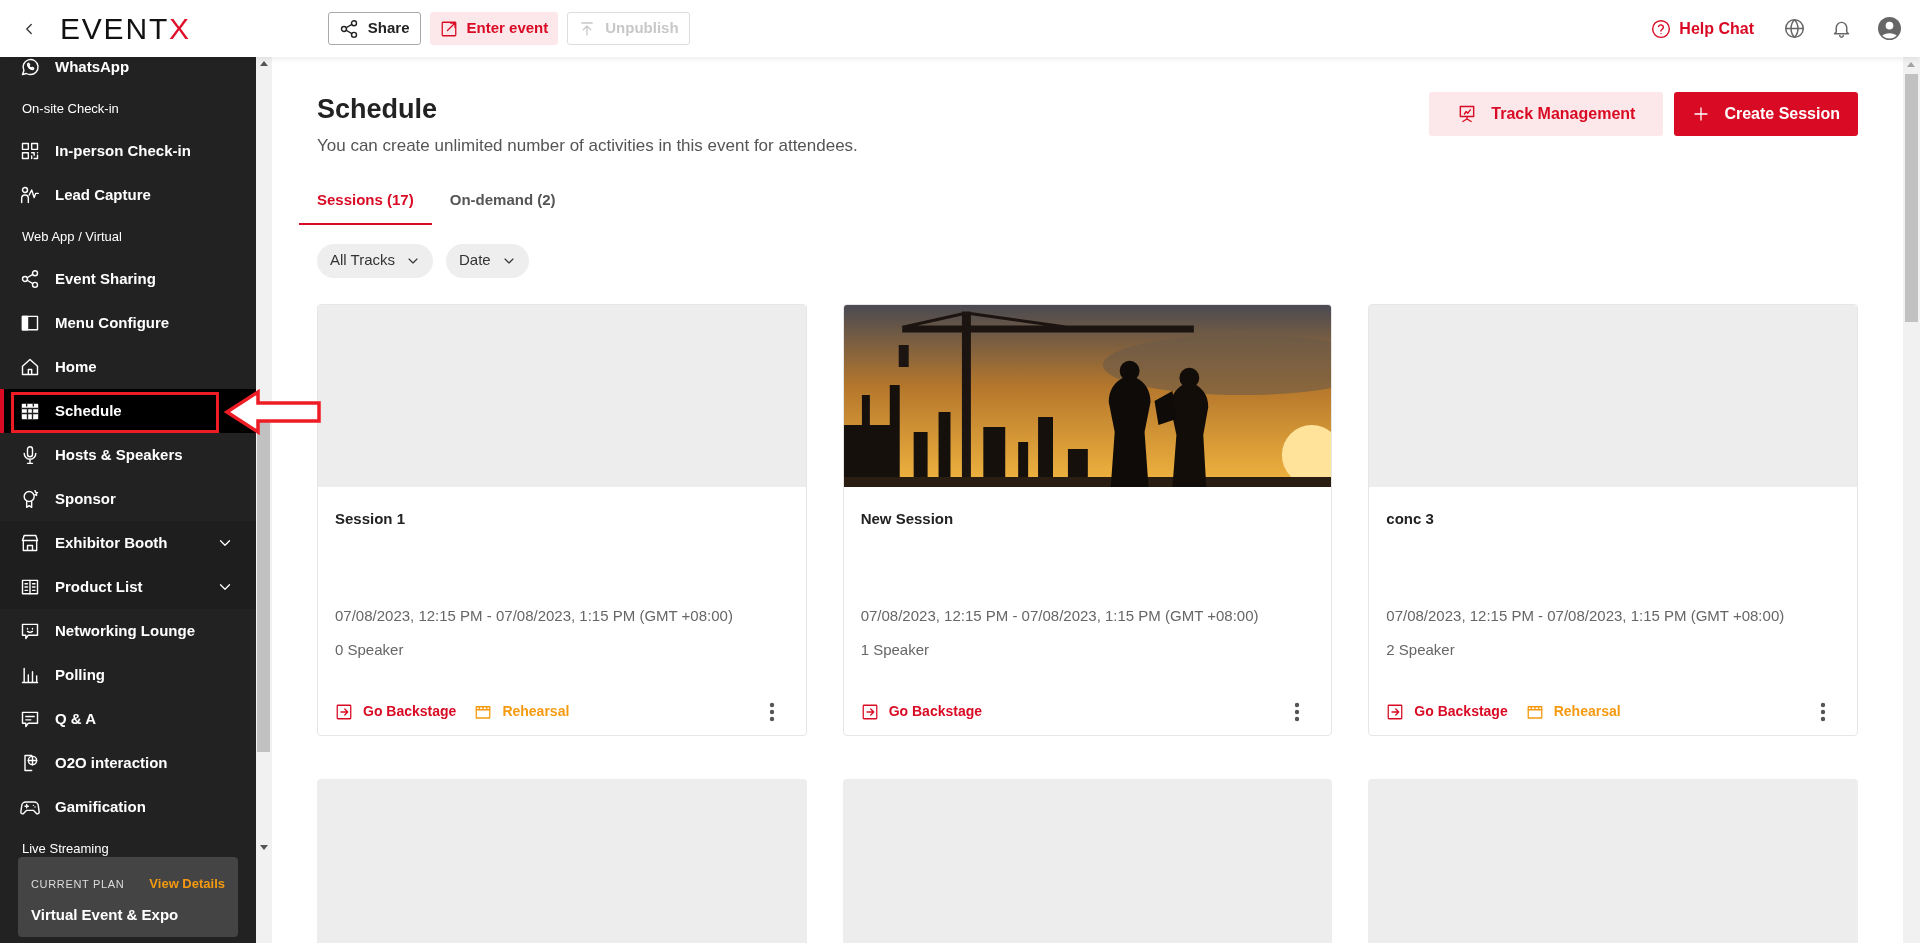  What do you see at coordinates (105, 914) in the screenshot?
I see `plan-name: Virtual Event & Expo` at bounding box center [105, 914].